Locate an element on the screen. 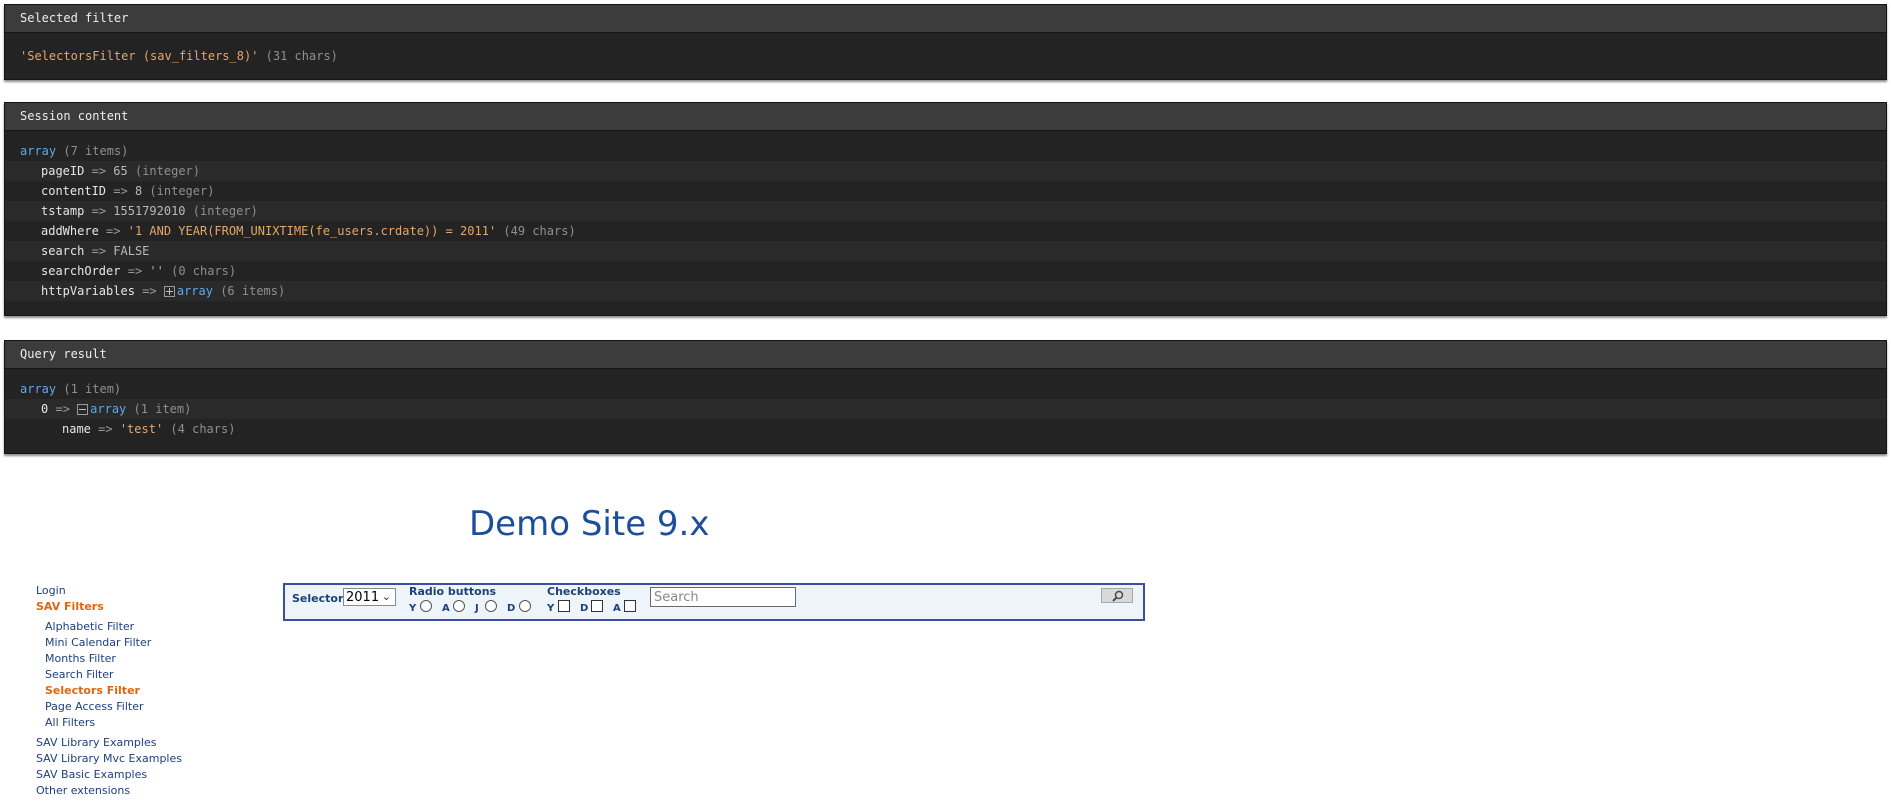 The height and width of the screenshot is (802, 1891). row-value: 8 is located at coordinates (138, 191).